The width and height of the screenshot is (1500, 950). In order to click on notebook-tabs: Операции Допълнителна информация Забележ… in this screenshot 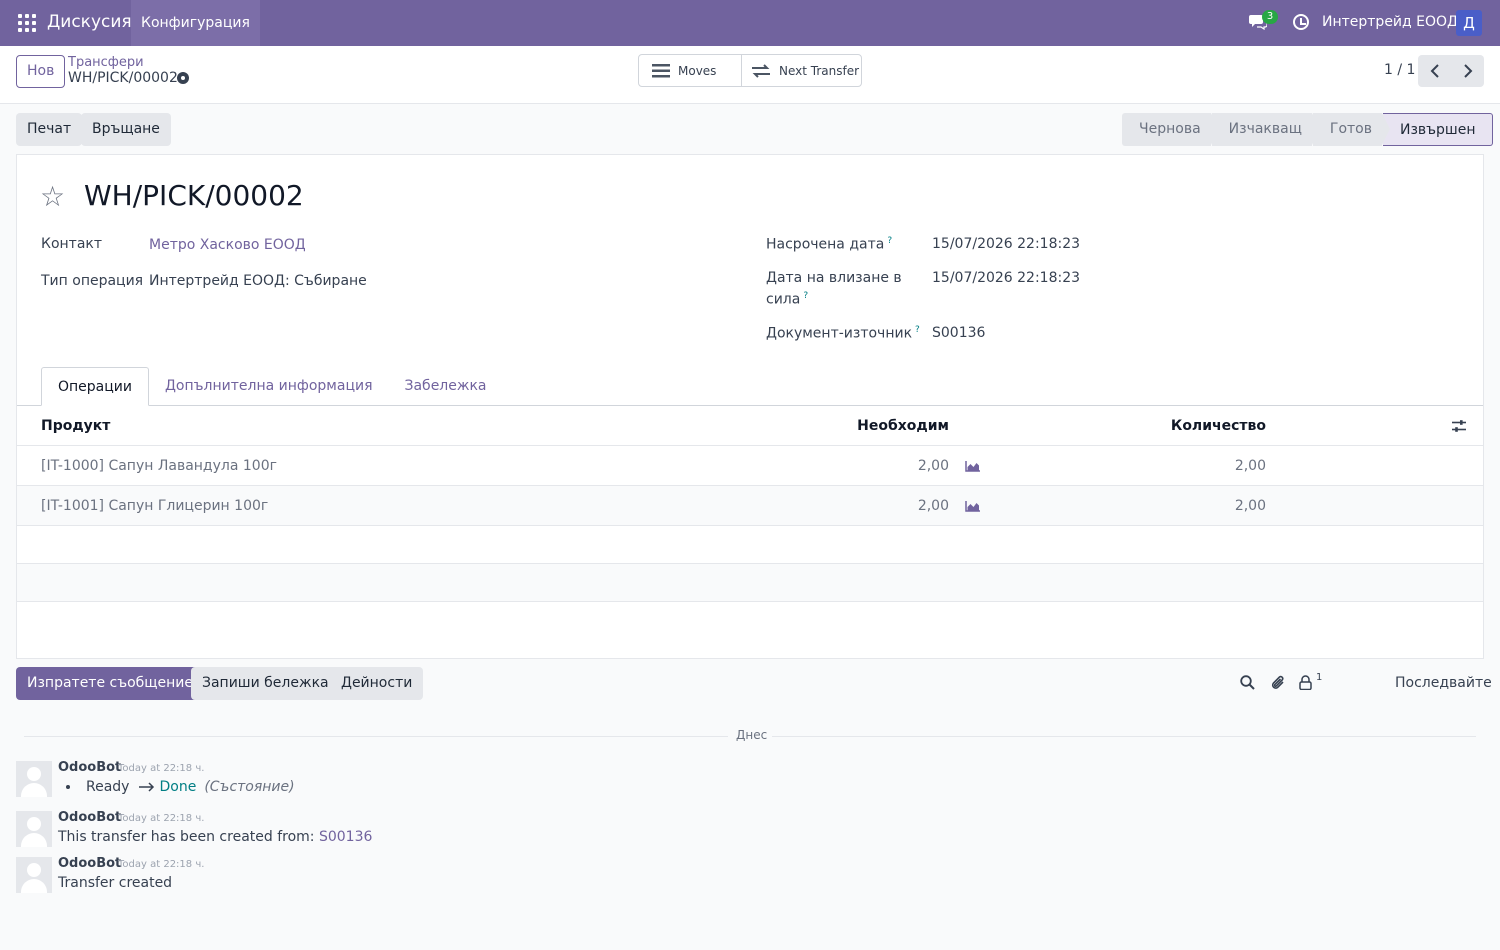, I will do `click(272, 386)`.